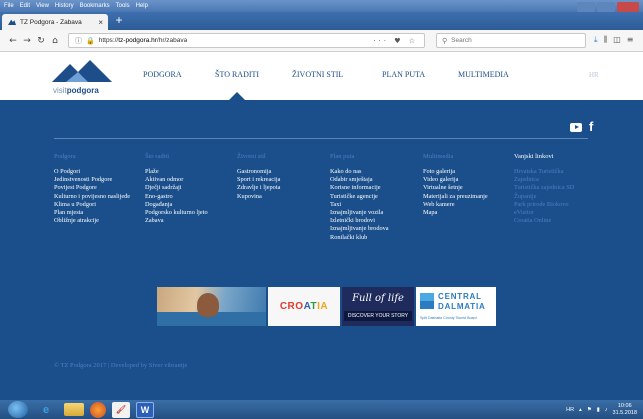 This screenshot has width=643, height=419. What do you see at coordinates (628, 7) in the screenshot?
I see `close-window-button` at bounding box center [628, 7].